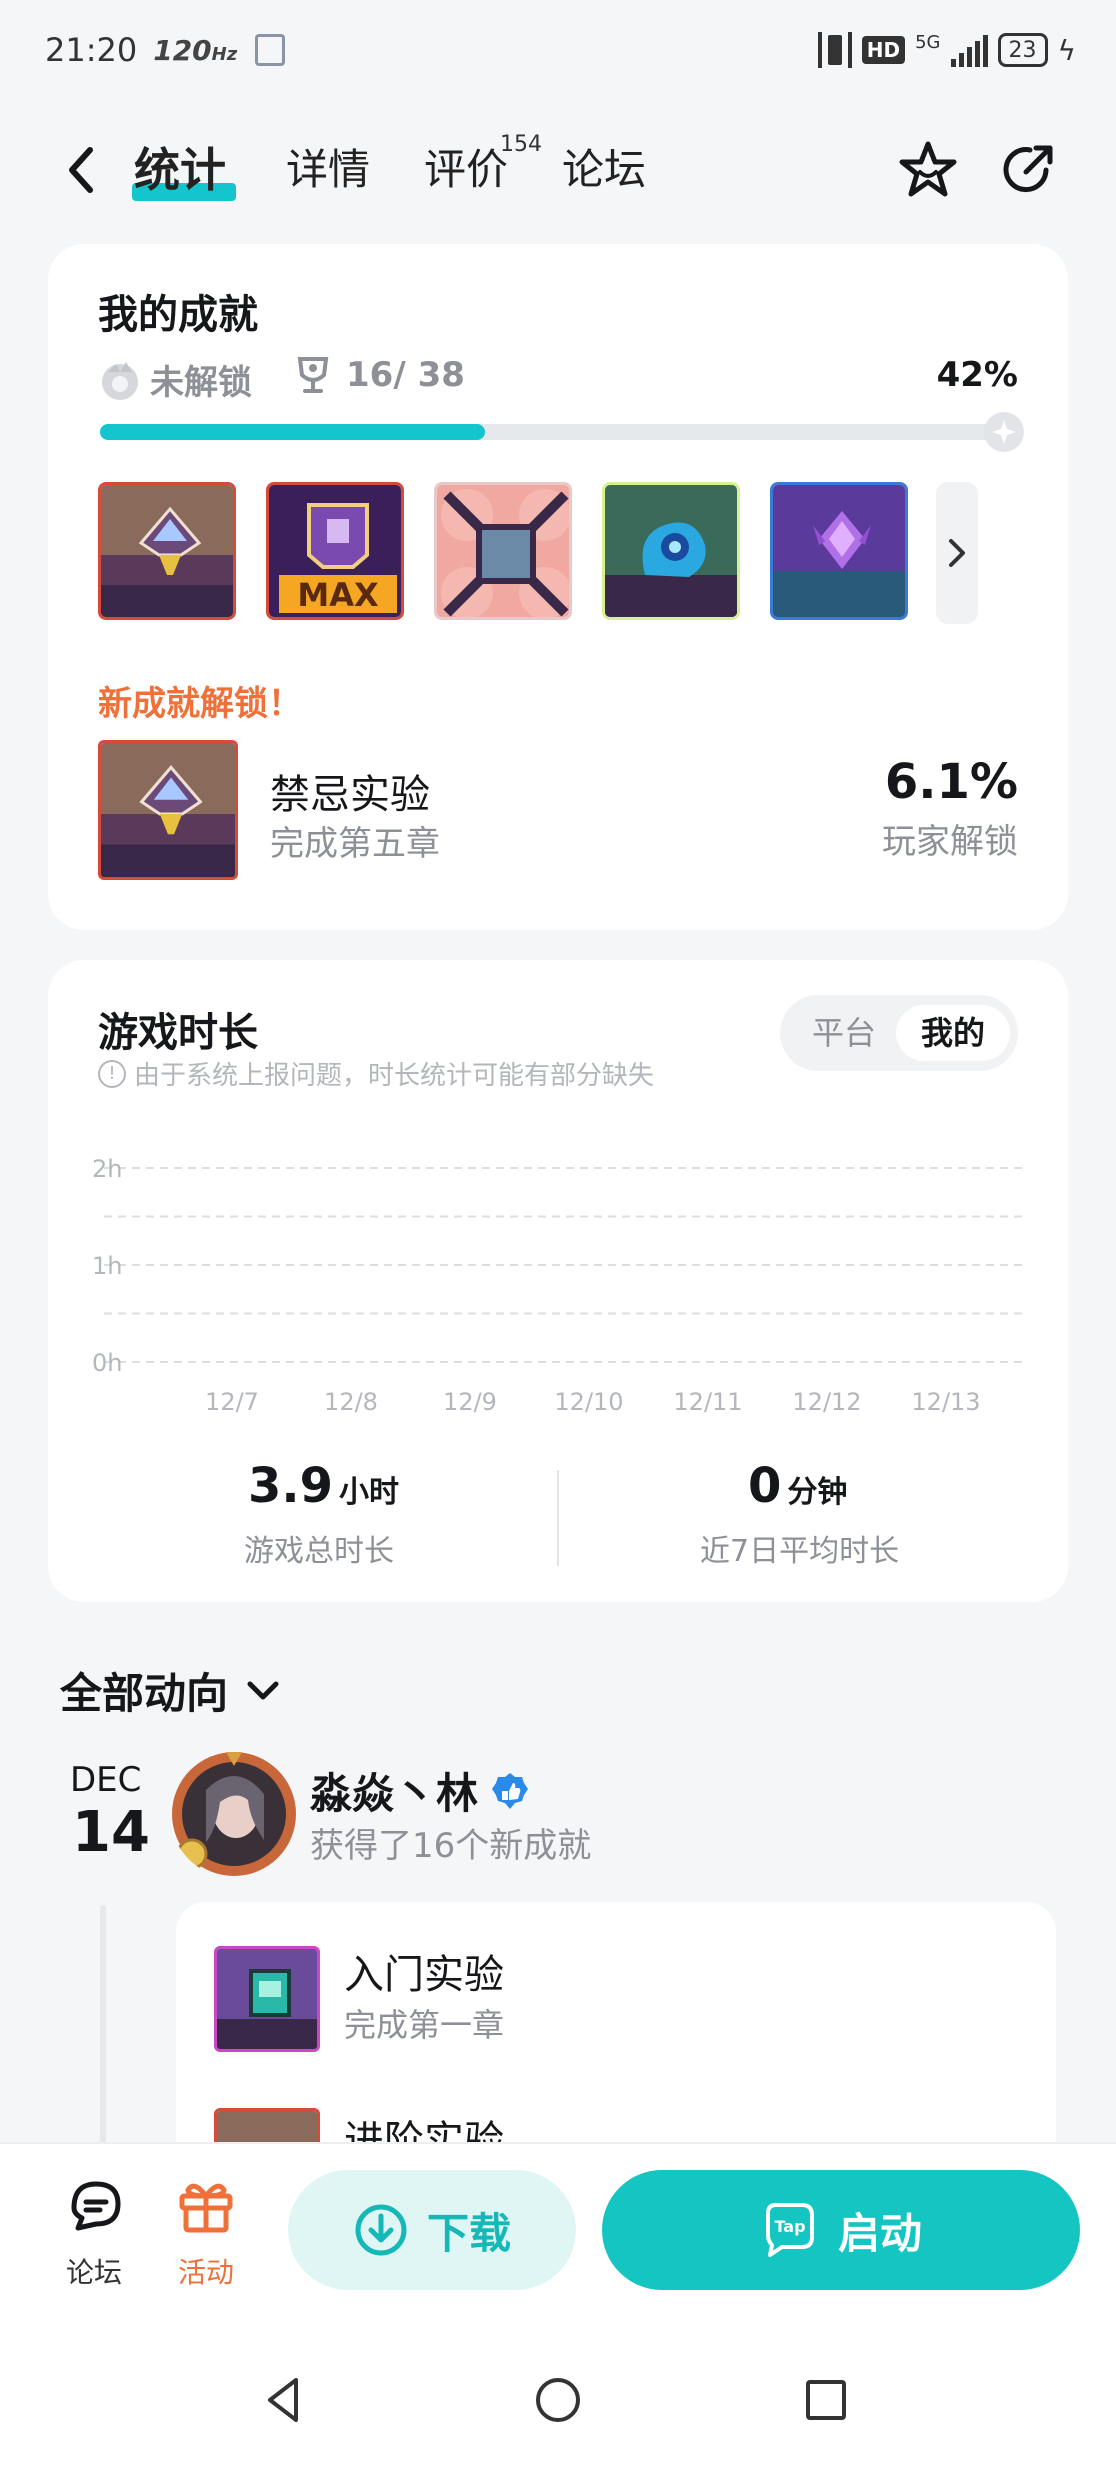 The height and width of the screenshot is (2480, 1116). I want to click on stat-divider, so click(558, 1518).